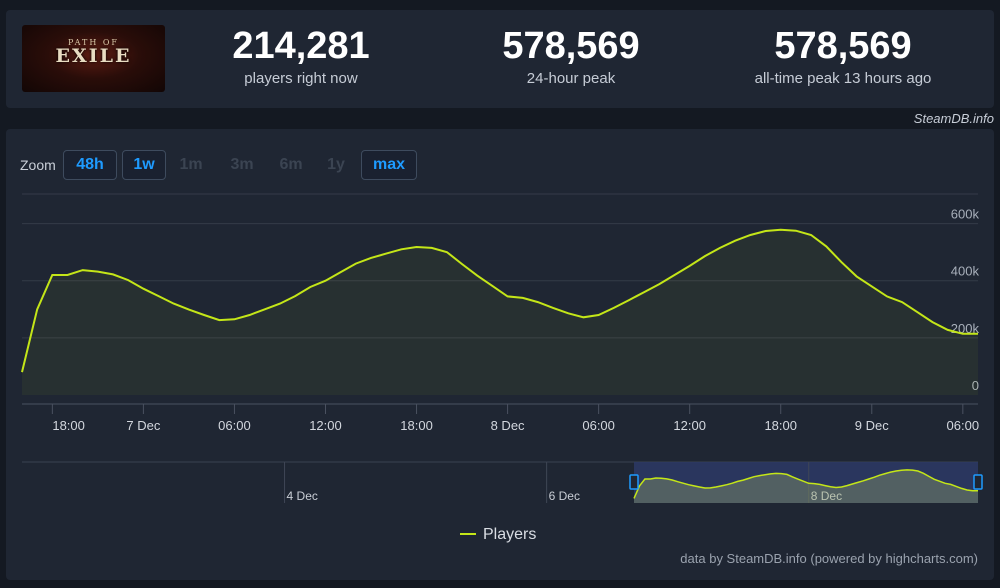 This screenshot has height=588, width=1000. Describe the element at coordinates (508, 425) in the screenshot. I see `x-tick-label: 8 Dec` at that location.